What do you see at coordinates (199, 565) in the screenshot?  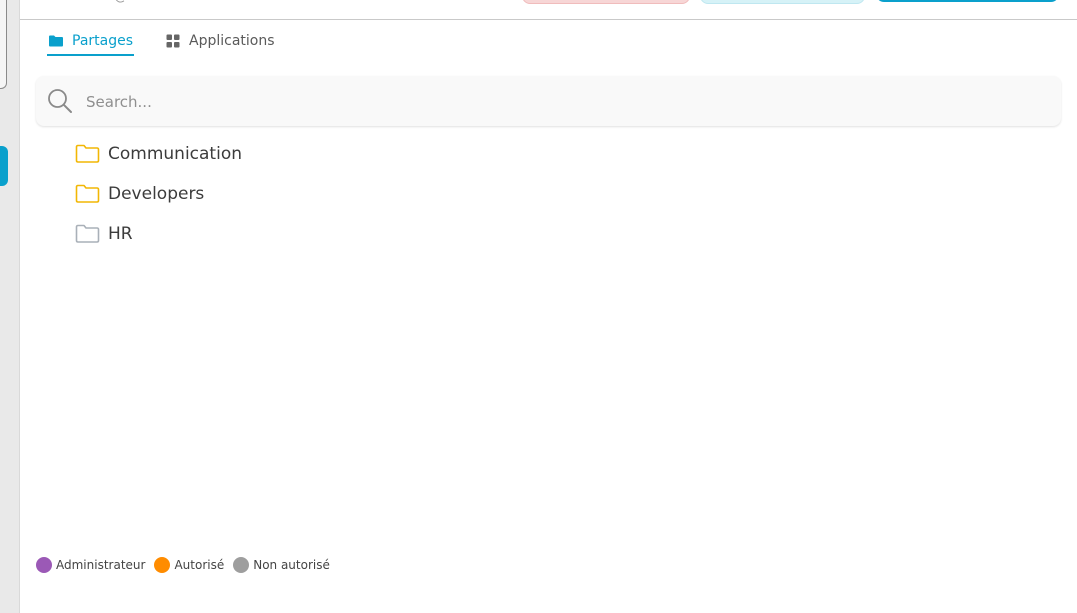 I see `legend-label: Autorisé` at bounding box center [199, 565].